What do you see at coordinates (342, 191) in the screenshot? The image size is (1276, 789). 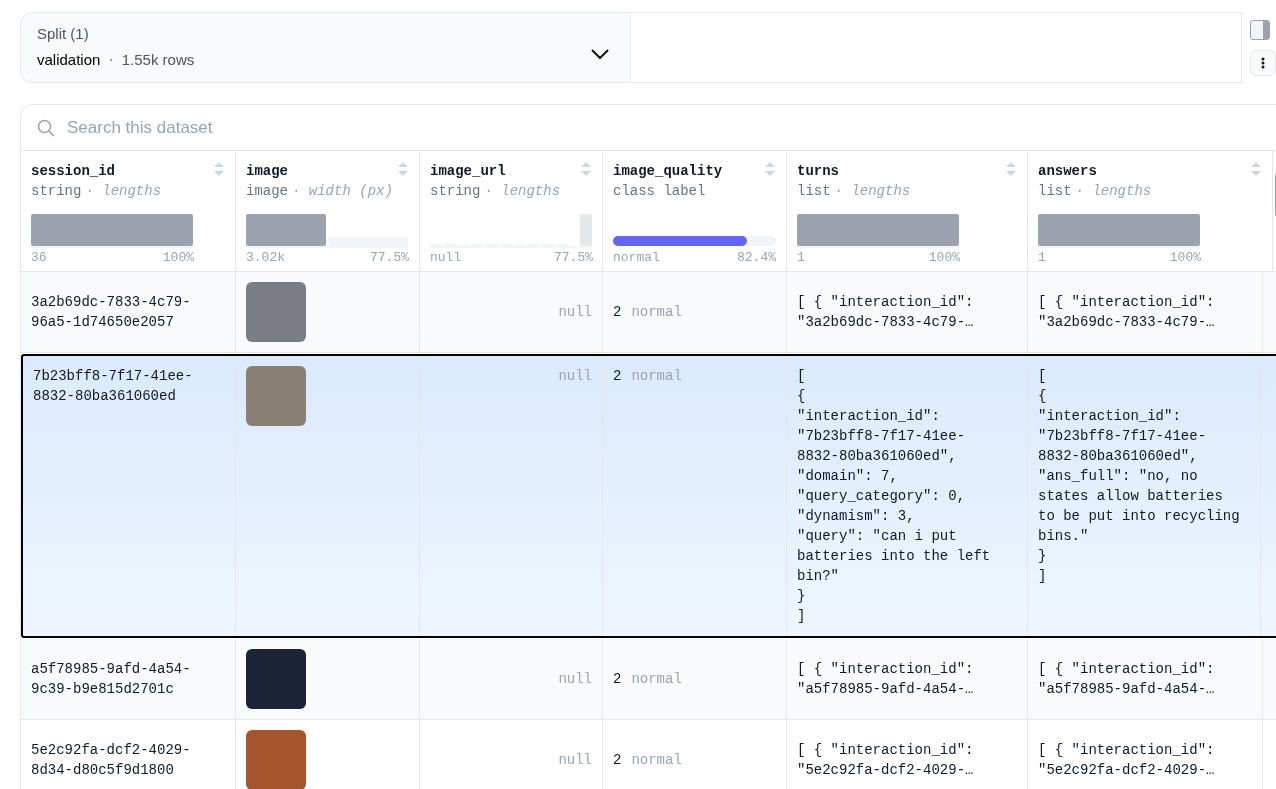 I see `column-stat: · width (px)` at bounding box center [342, 191].